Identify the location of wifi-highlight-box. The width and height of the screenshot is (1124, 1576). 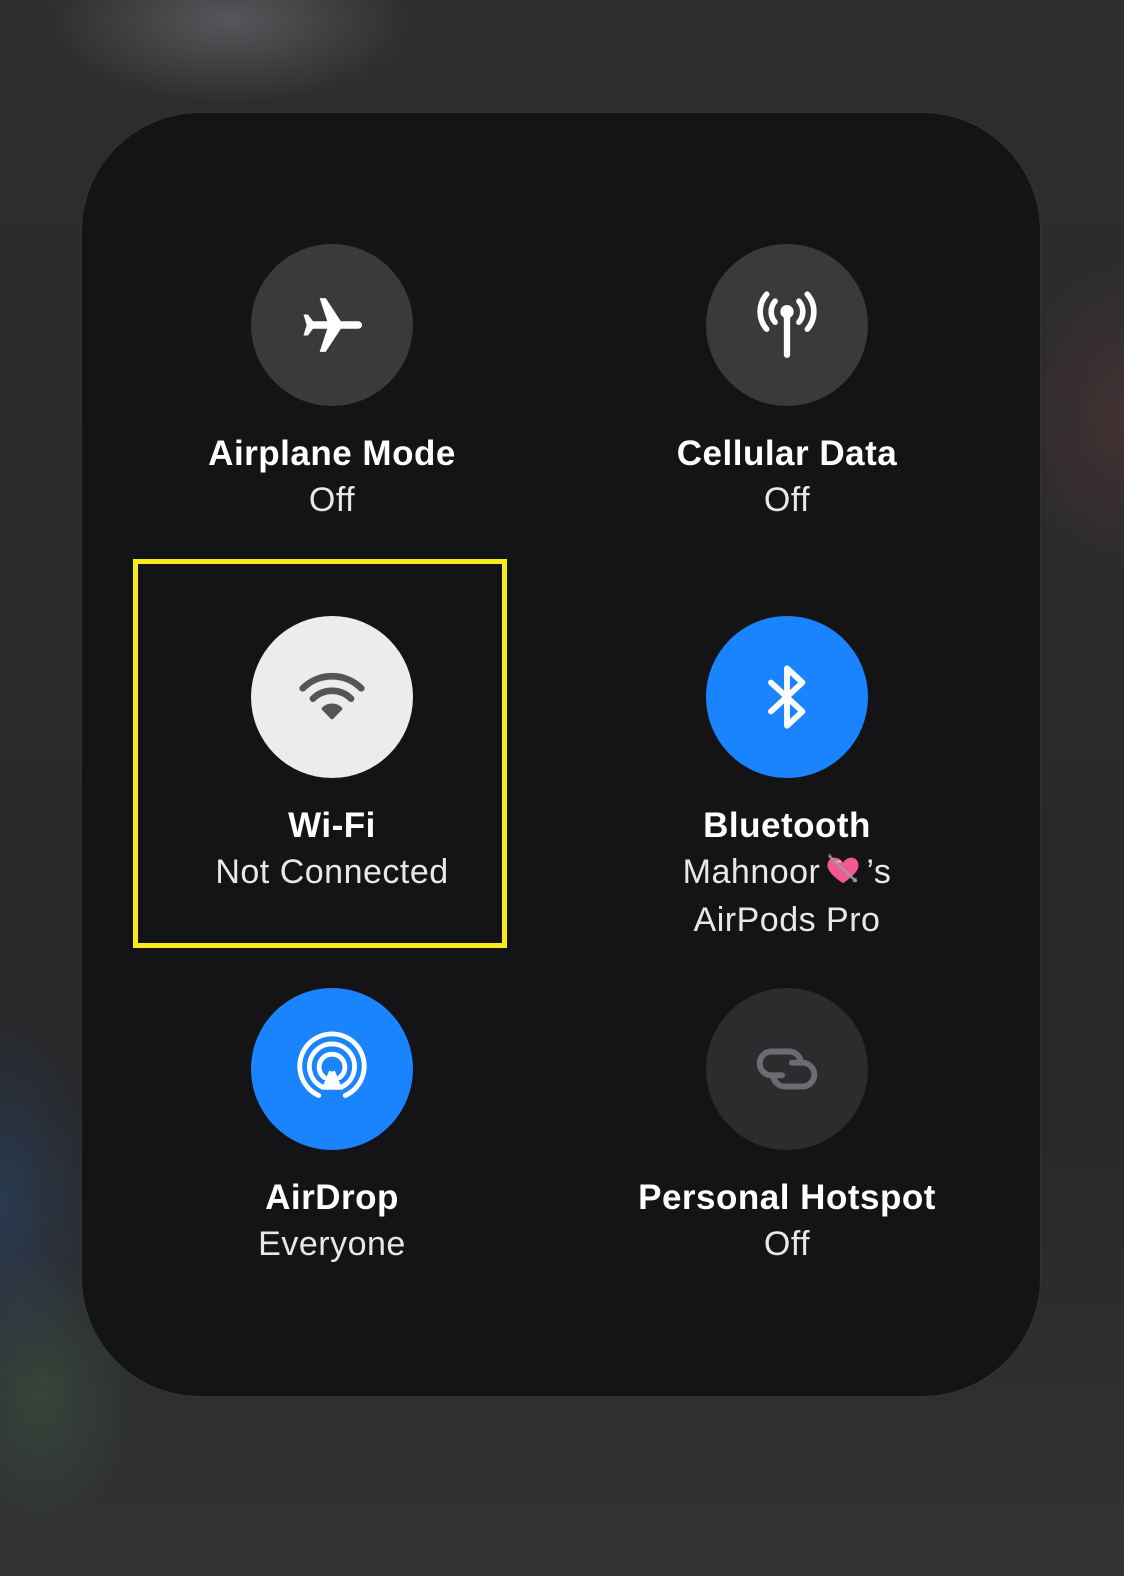
(320, 753).